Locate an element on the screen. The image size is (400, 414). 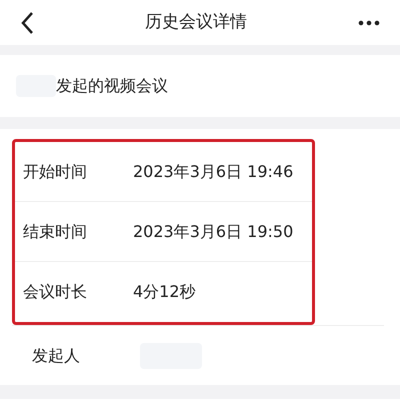
detail-label: 会议时长 is located at coordinates (55, 292).